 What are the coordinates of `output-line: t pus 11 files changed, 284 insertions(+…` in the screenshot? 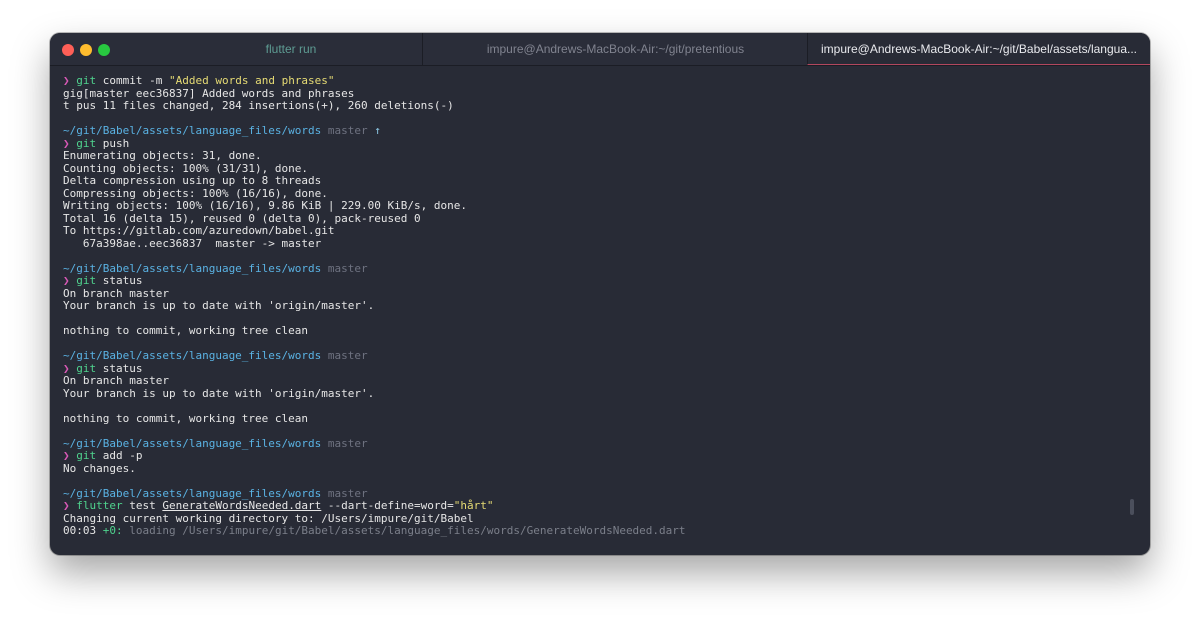 It's located at (258, 105).